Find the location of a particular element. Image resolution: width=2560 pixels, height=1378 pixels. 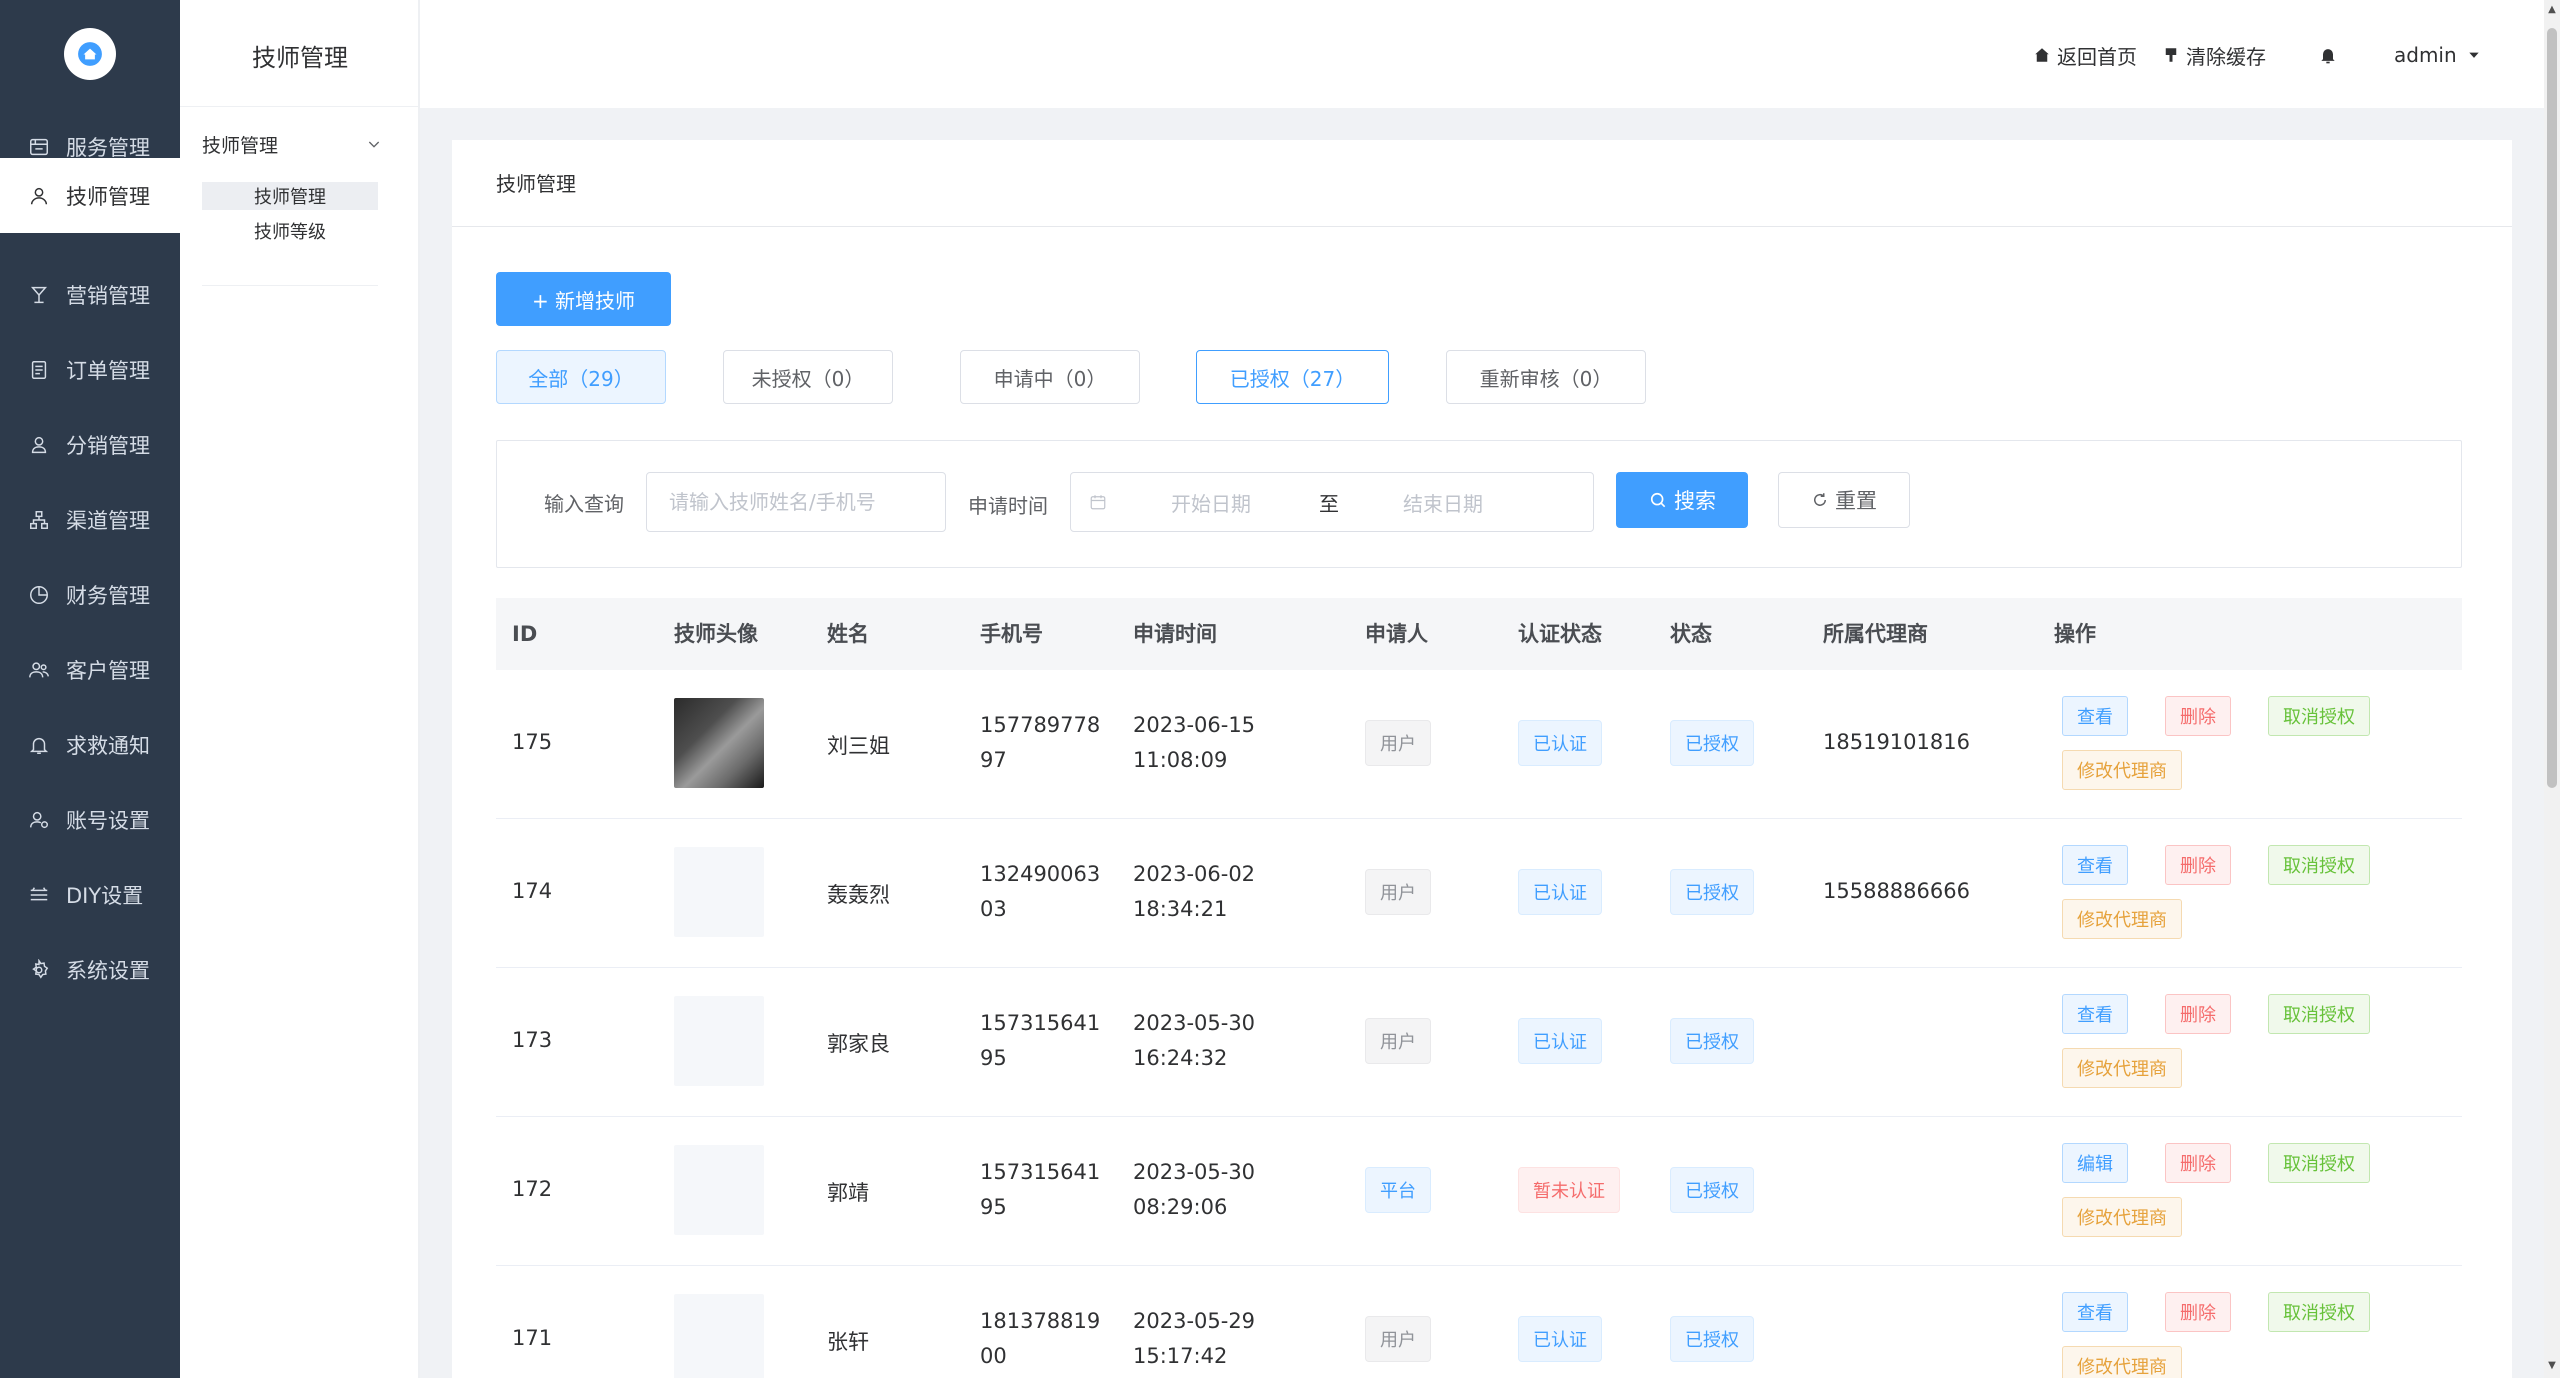

row-agent: 18519101816 is located at coordinates (1896, 742).